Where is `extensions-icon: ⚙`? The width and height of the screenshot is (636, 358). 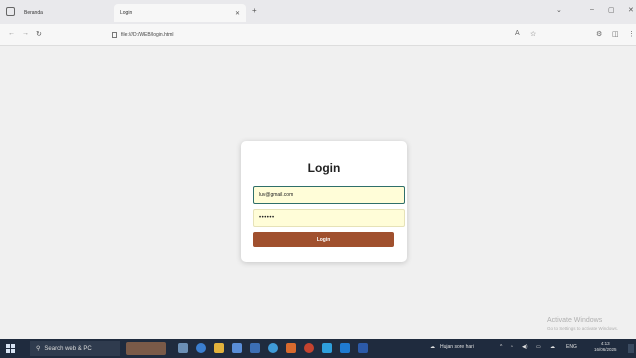 extensions-icon: ⚙ is located at coordinates (599, 34).